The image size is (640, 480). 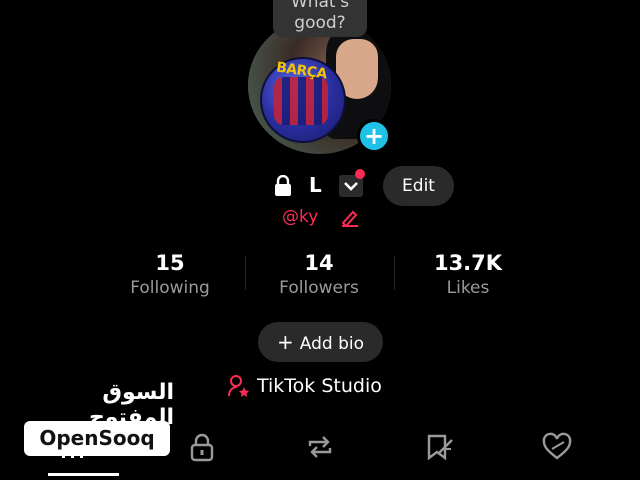 What do you see at coordinates (73, 451) in the screenshot?
I see `grid-icon` at bounding box center [73, 451].